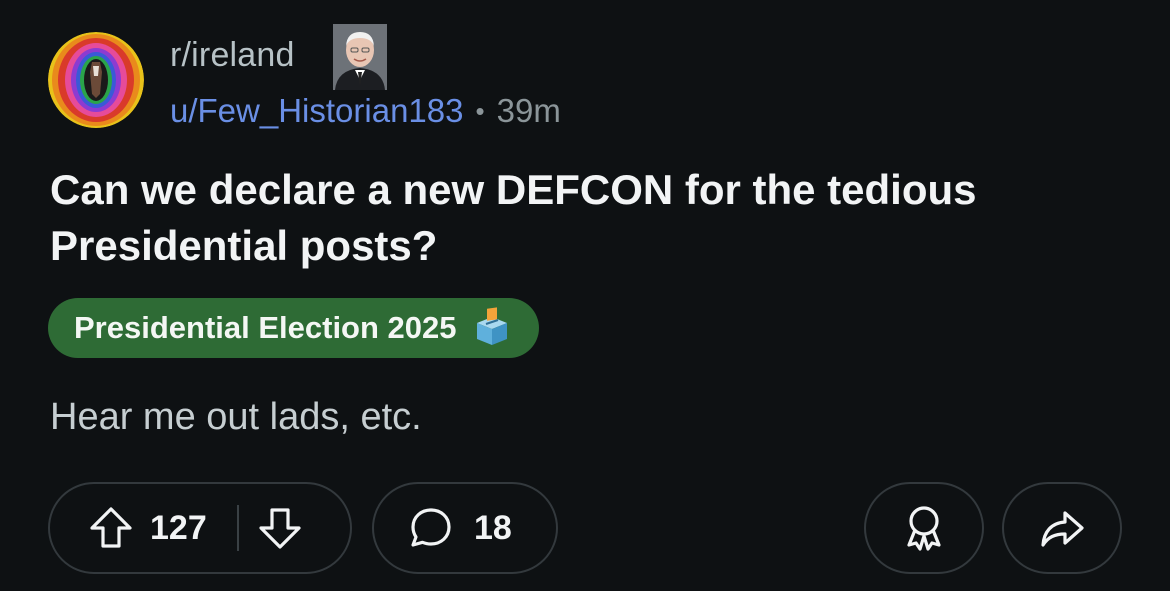 The height and width of the screenshot is (591, 1170). I want to click on award-ribbon-icon, so click(924, 528).